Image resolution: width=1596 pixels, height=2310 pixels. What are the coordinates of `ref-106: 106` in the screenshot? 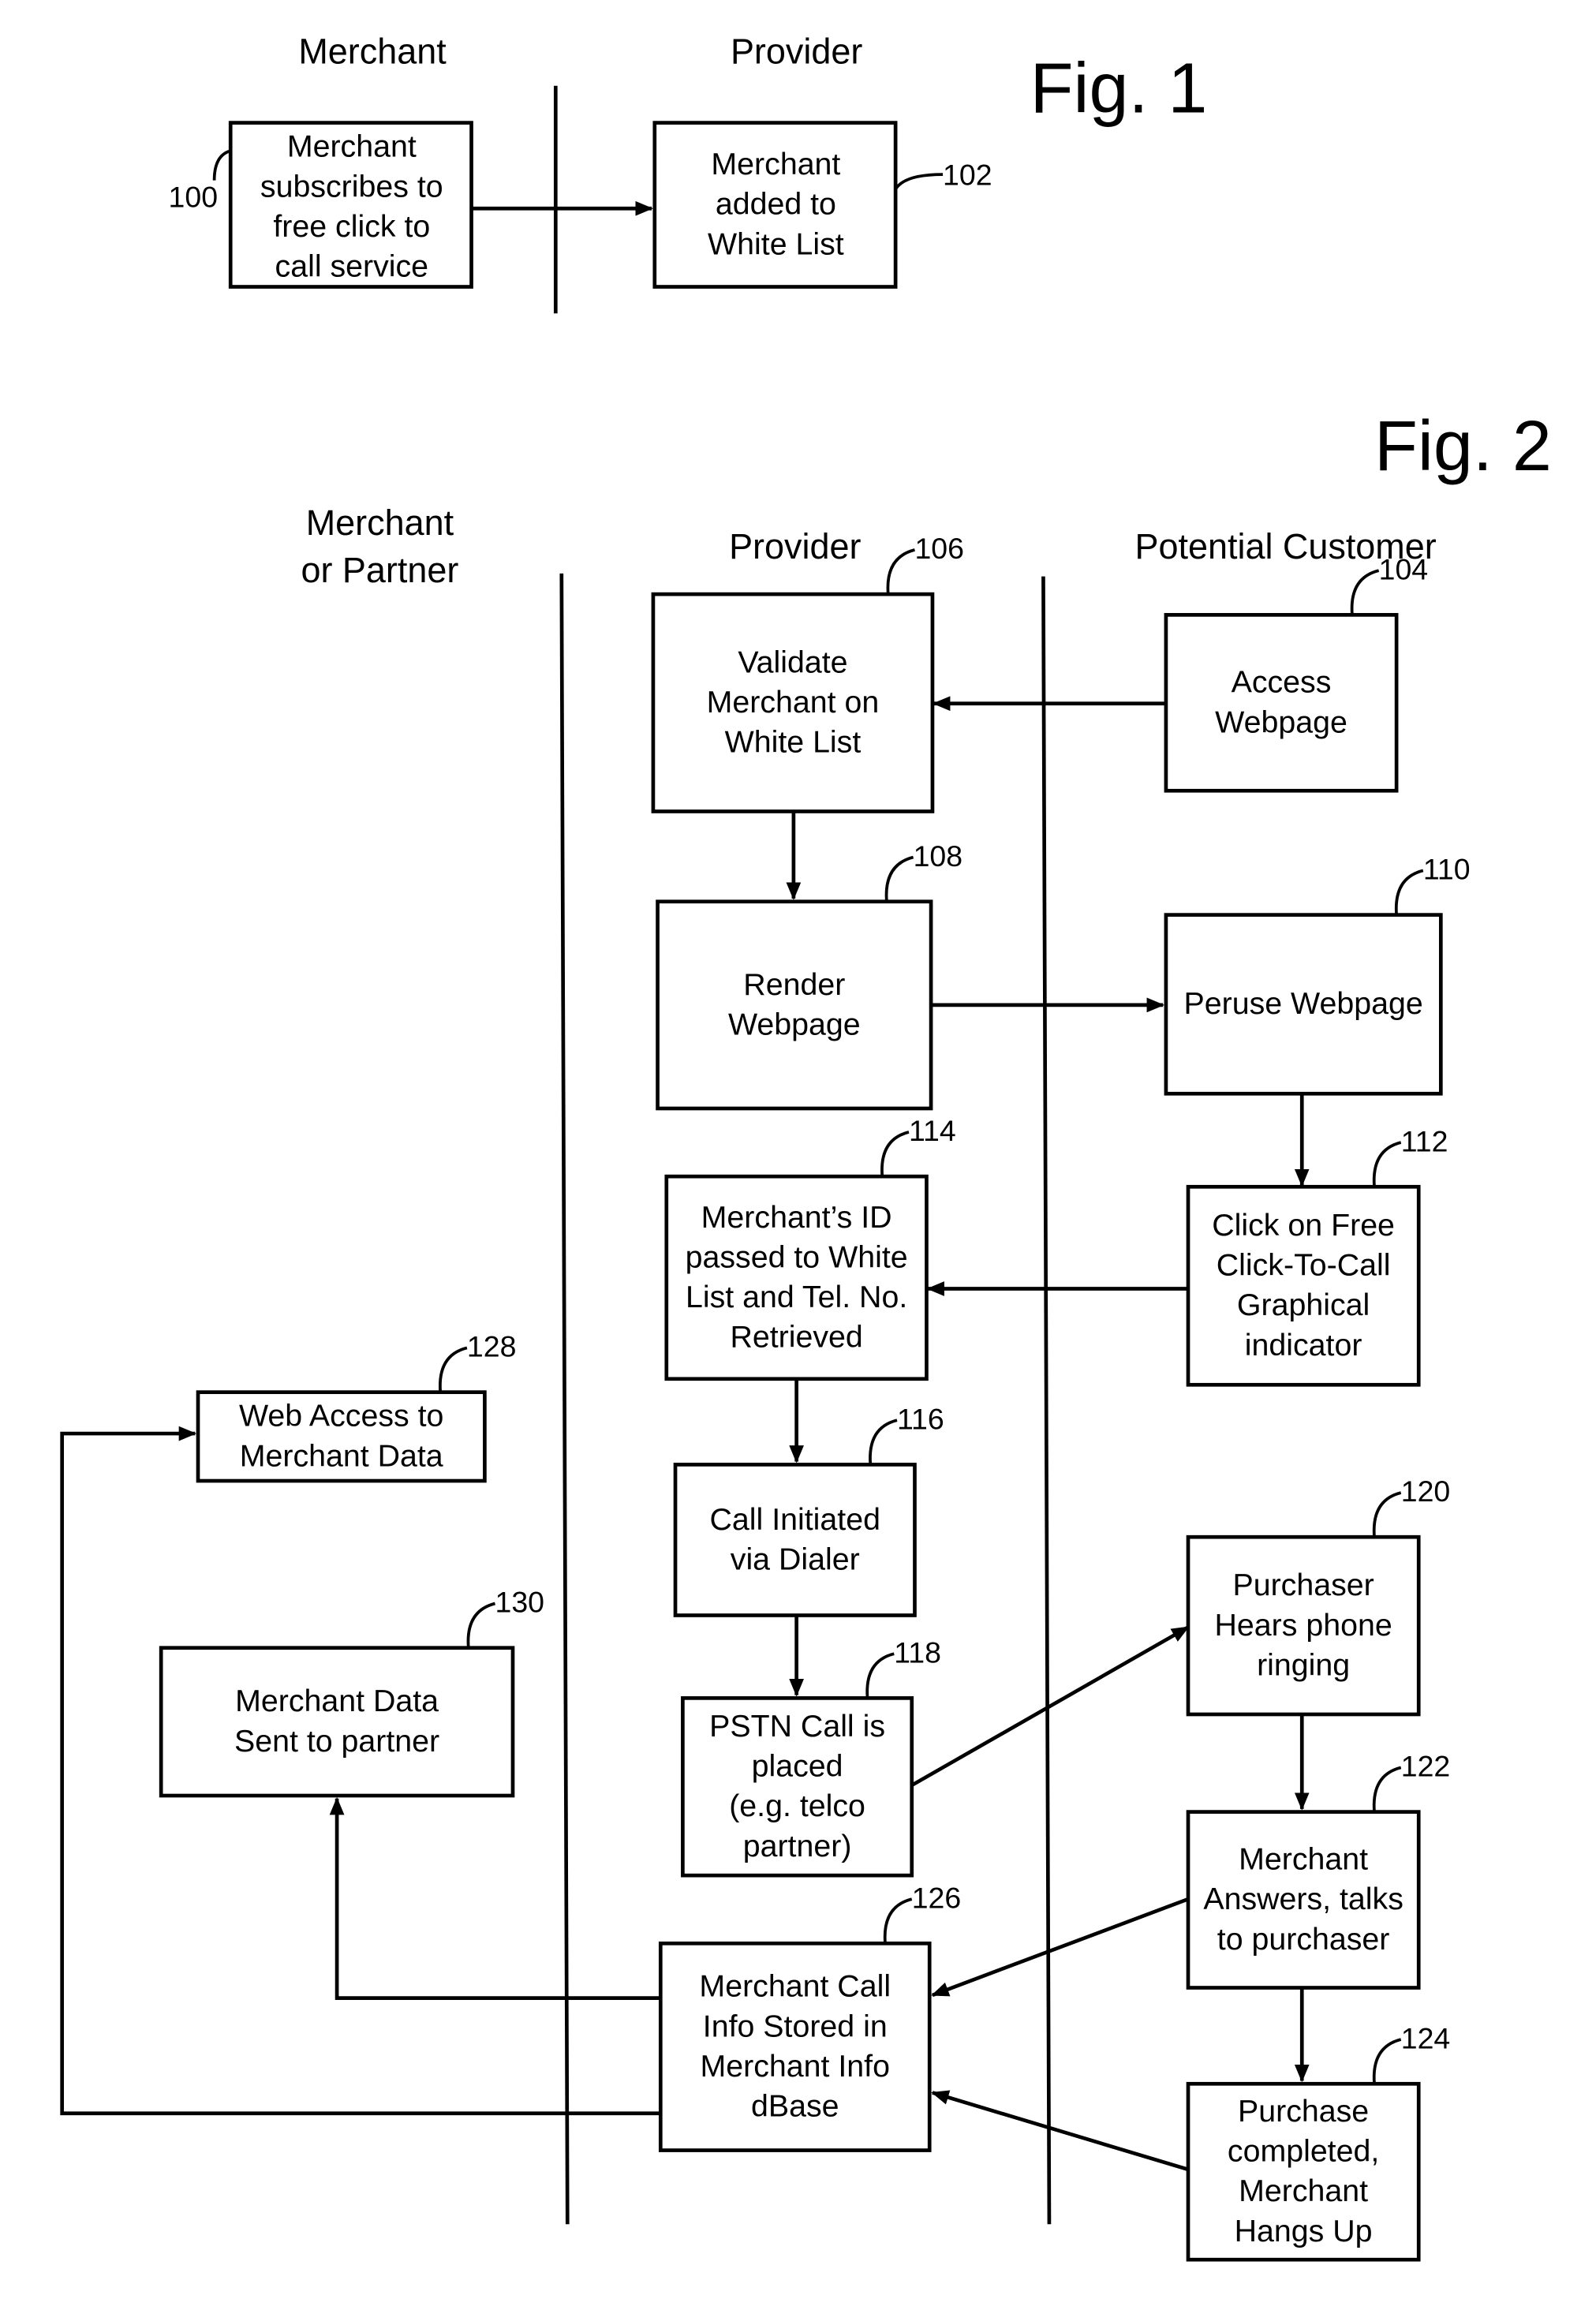 It's located at (938, 548).